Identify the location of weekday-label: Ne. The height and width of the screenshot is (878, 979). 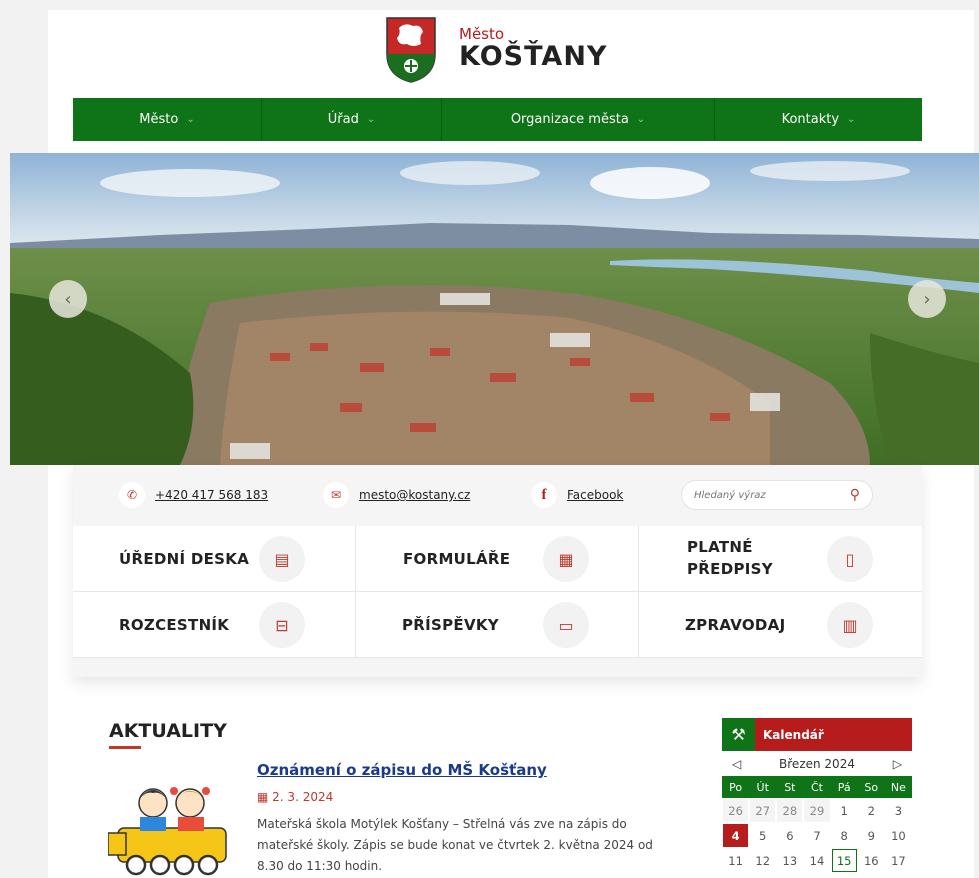
(898, 787).